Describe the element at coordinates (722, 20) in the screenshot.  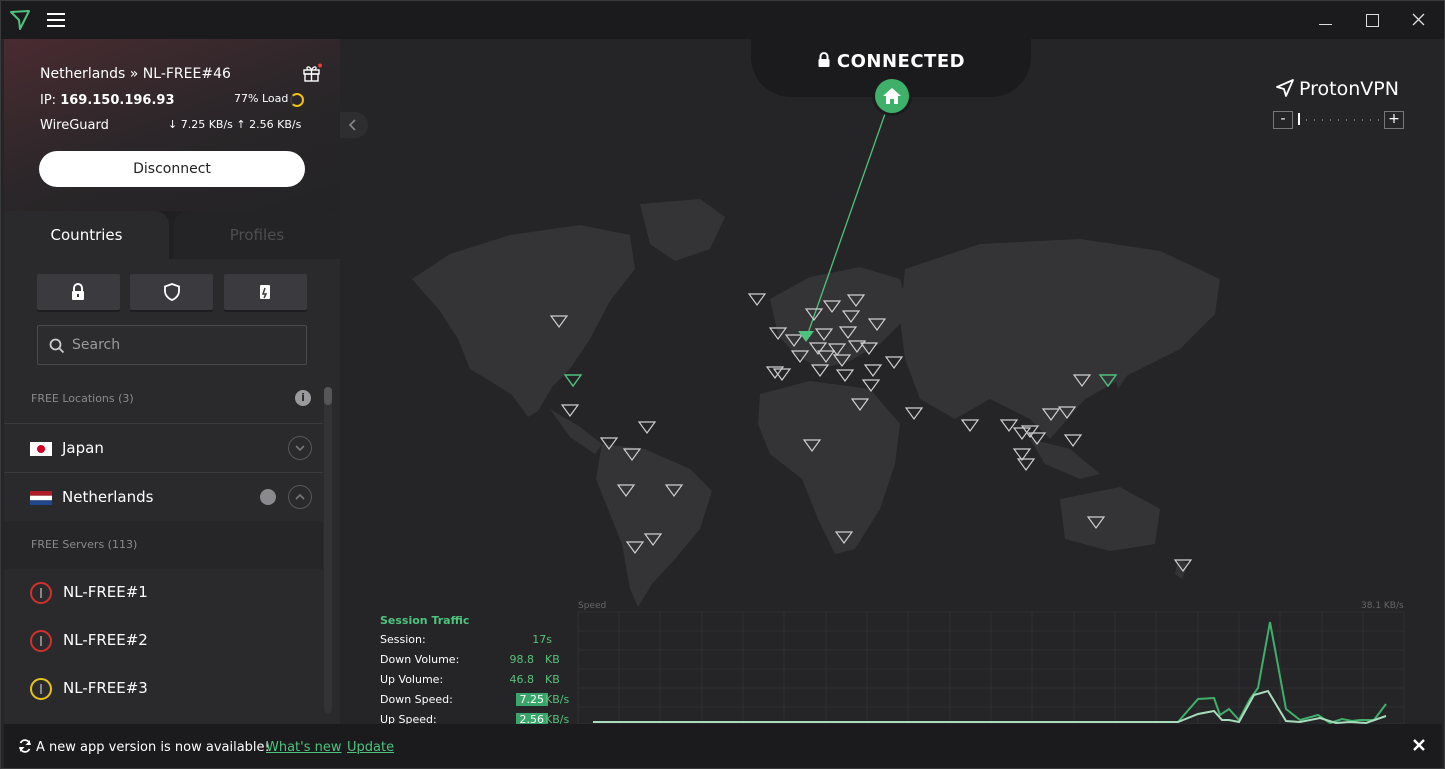
I see `title-bar` at that location.